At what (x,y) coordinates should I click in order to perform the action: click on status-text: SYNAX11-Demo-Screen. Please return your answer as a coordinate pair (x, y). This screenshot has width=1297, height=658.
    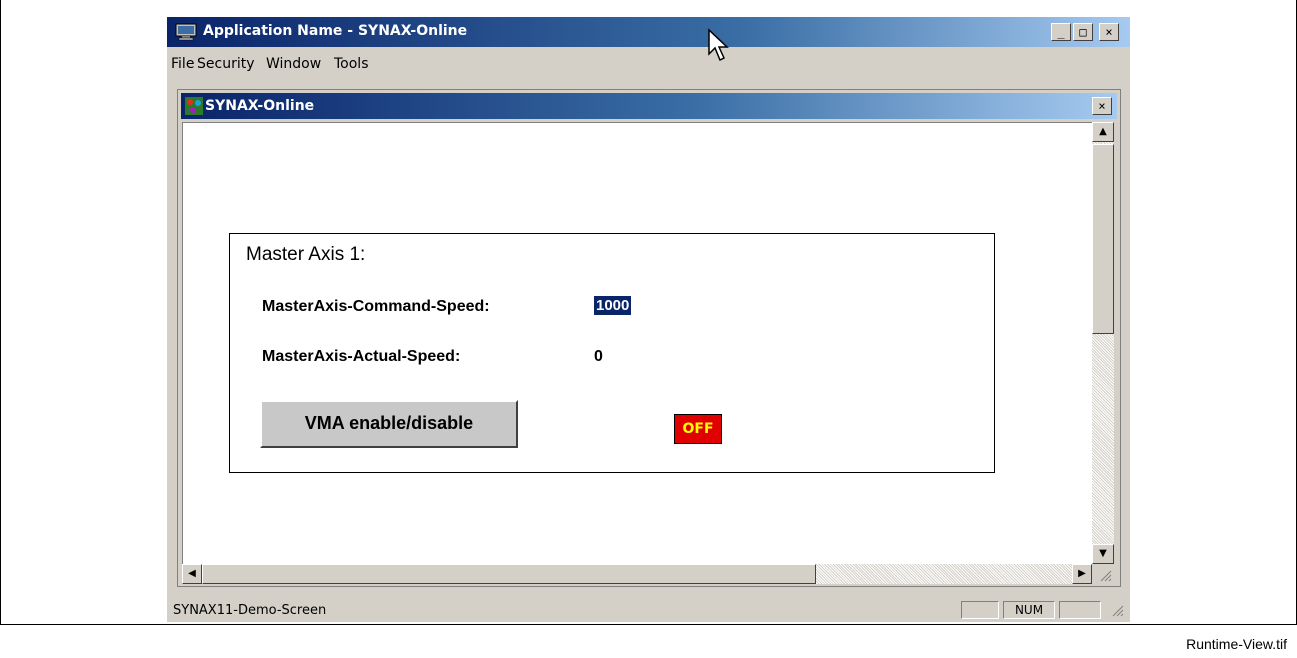
    Looking at the image, I should click on (250, 610).